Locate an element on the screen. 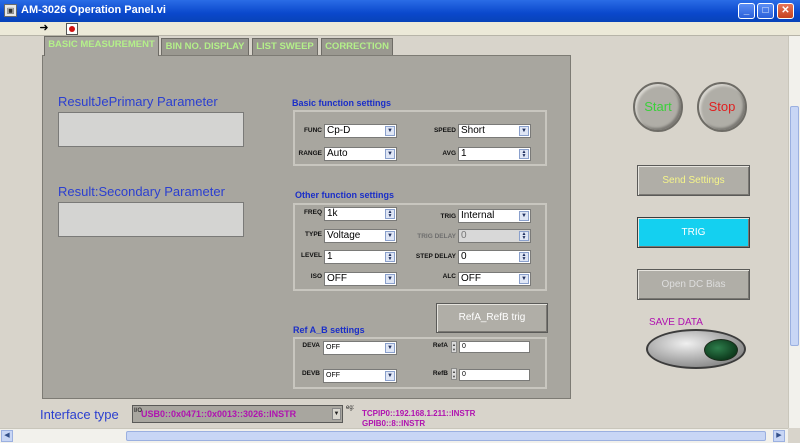  other-settings-title: Other function settings is located at coordinates (344, 195).